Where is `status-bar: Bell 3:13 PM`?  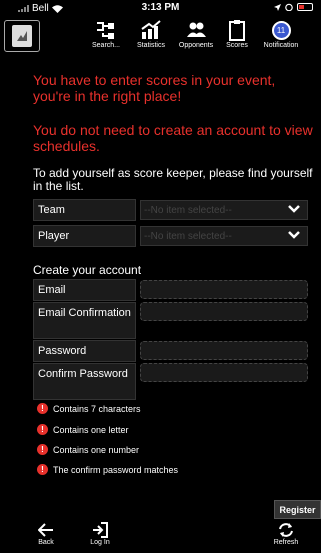
status-bar: Bell 3:13 PM is located at coordinates (160, 8).